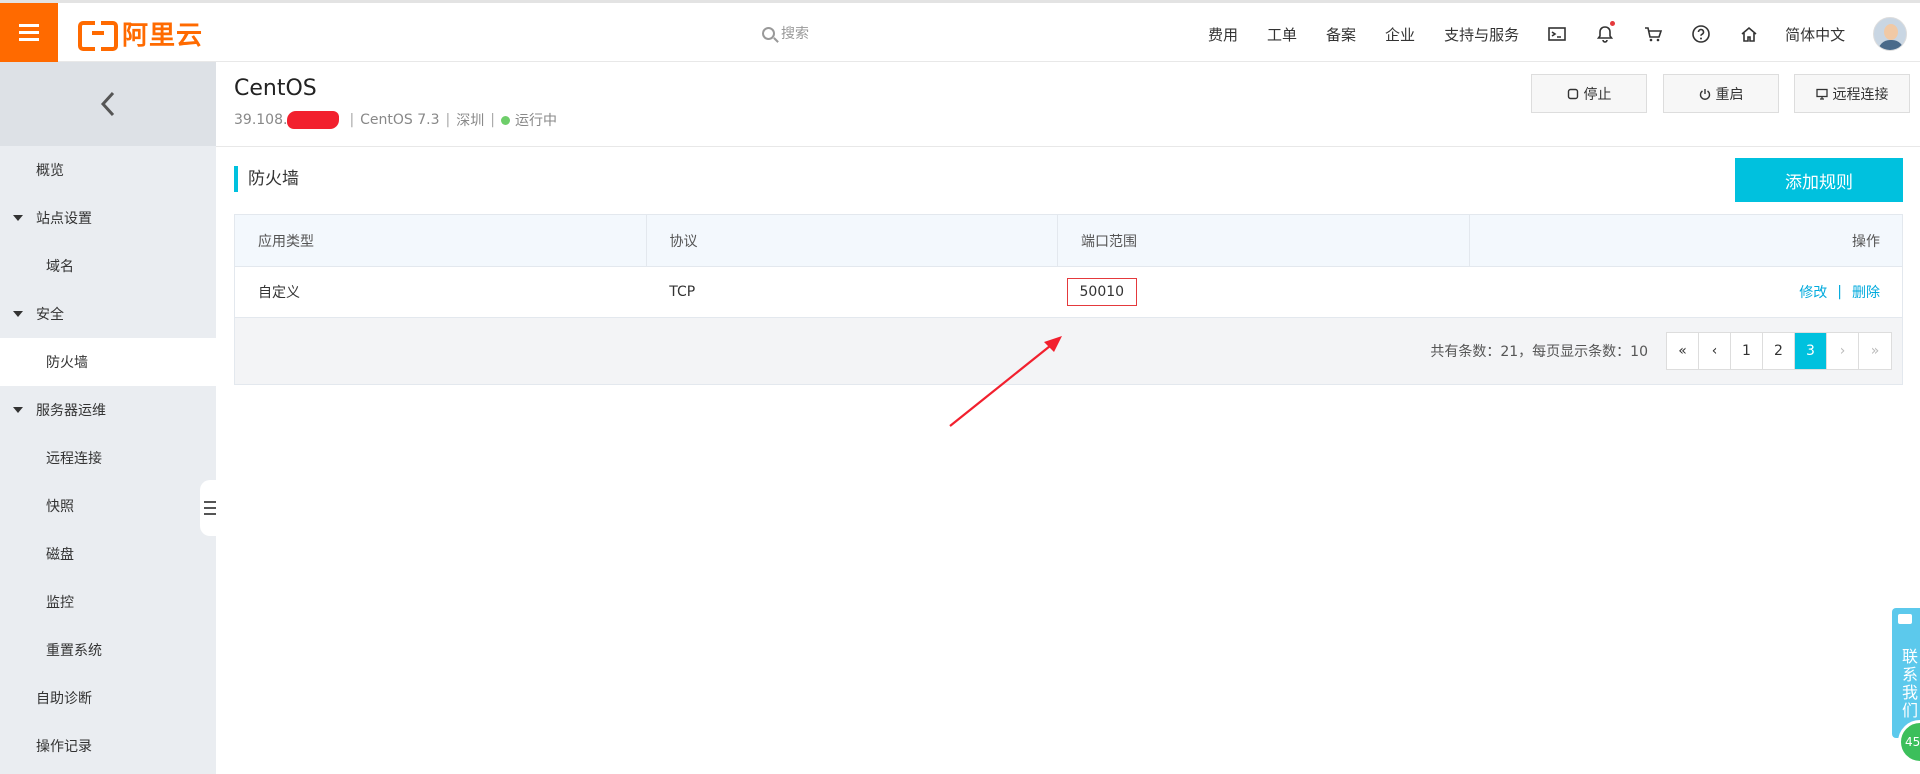  What do you see at coordinates (71, 411) in the screenshot?
I see `sidebar-item-label: 服务器运维` at bounding box center [71, 411].